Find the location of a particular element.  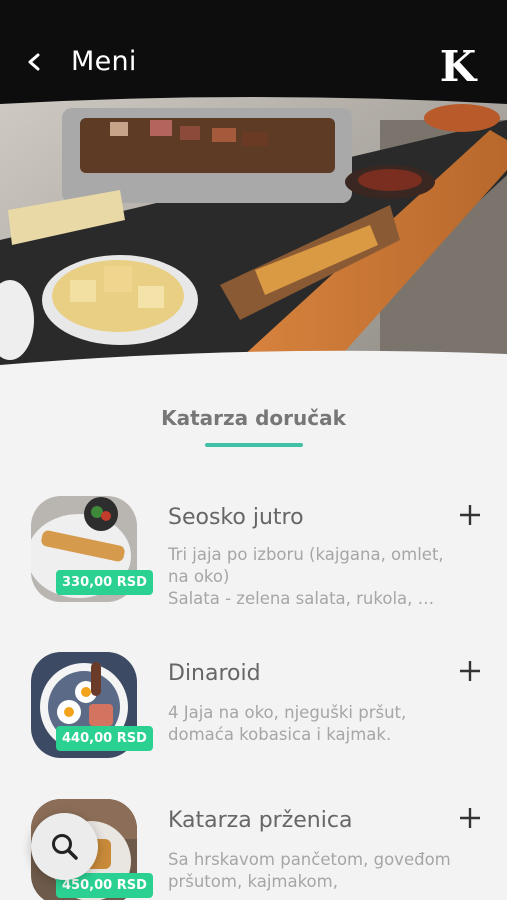

katarza-logo-icon: K is located at coordinates (459, 66).